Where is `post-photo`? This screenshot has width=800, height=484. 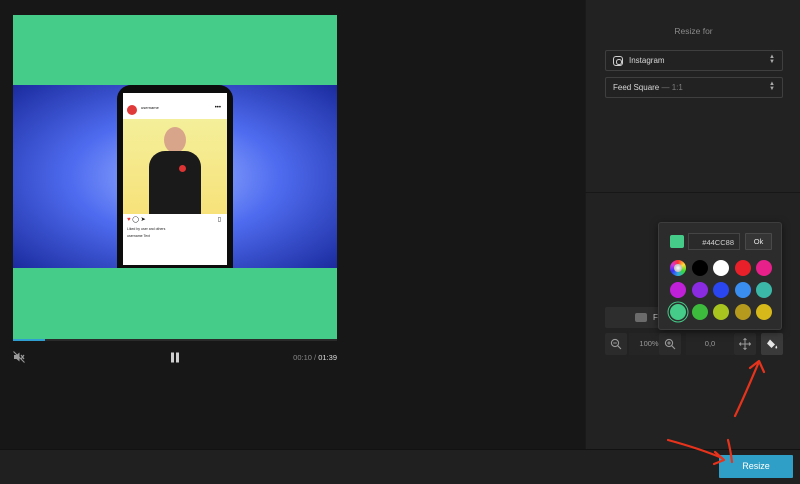
post-photo is located at coordinates (175, 166).